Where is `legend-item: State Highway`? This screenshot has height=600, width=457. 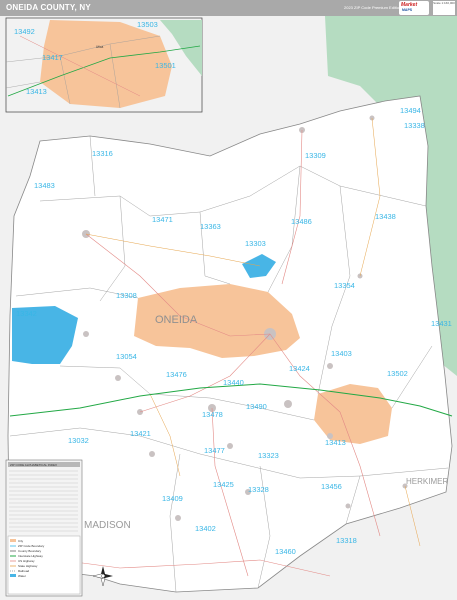 legend-item: State Highway is located at coordinates (28, 566).